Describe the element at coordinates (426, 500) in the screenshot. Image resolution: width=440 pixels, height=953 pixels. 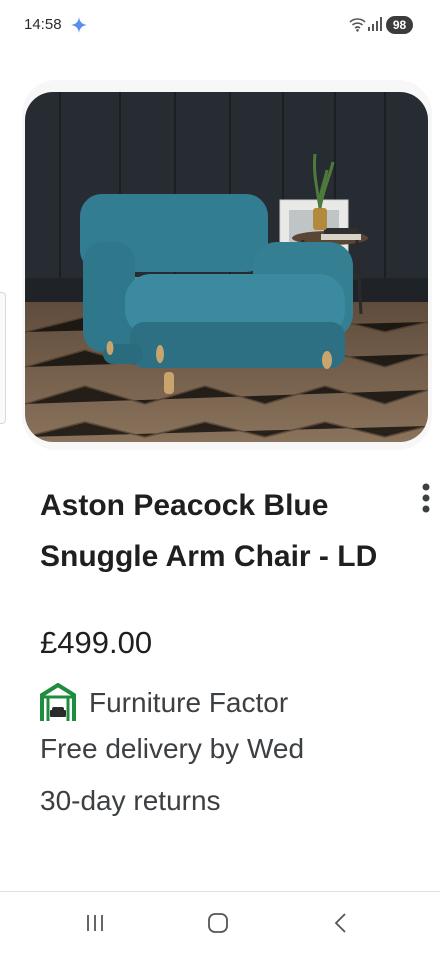
I see `more-options-icon` at that location.